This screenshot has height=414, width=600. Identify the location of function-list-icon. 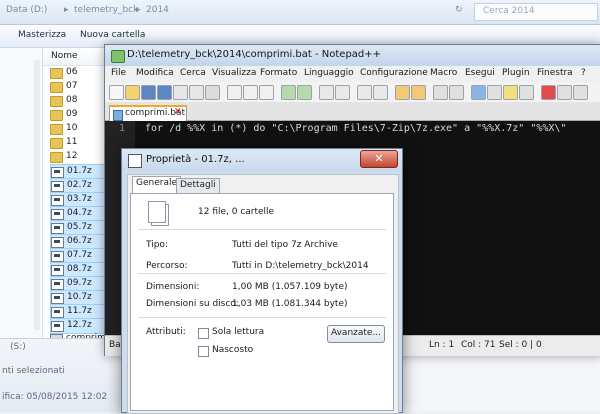
(510, 92).